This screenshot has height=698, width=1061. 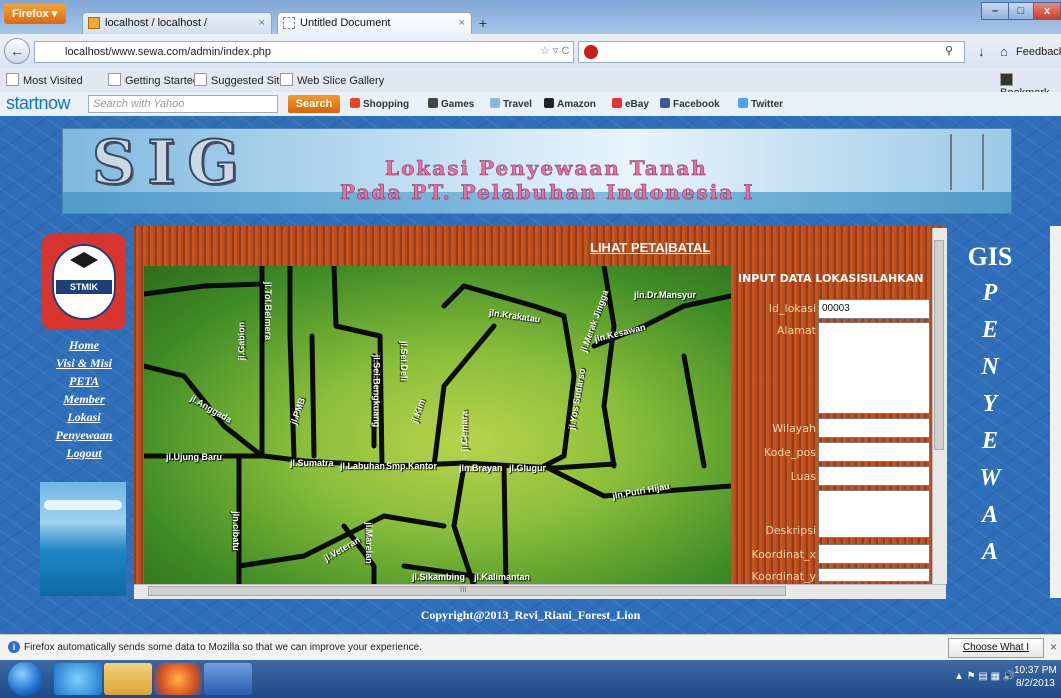 What do you see at coordinates (84, 345) in the screenshot?
I see `menu-home: Home` at bounding box center [84, 345].